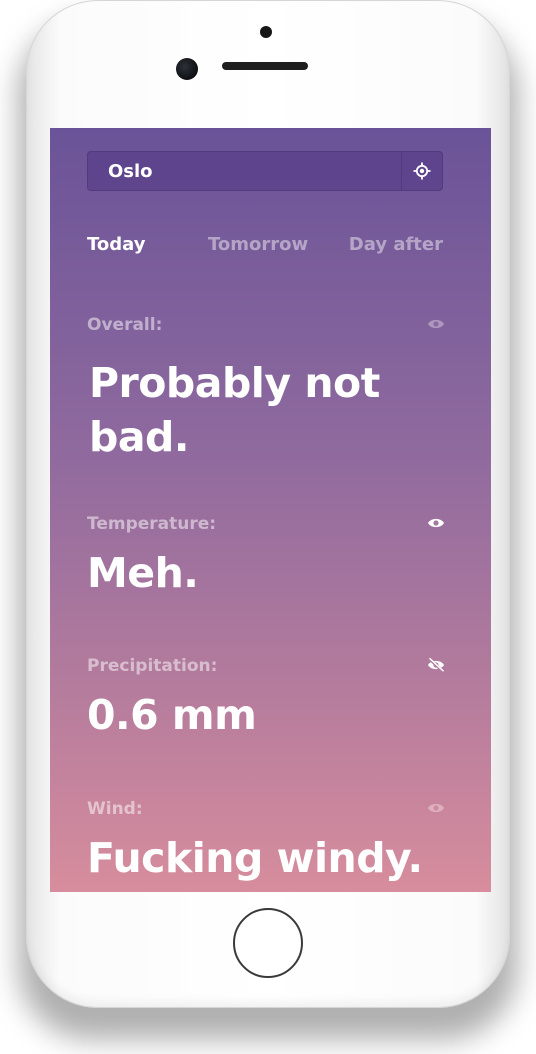 Image resolution: width=536 pixels, height=1054 pixels. I want to click on wind-section: Wind: Fucking windy., so click(267, 841).